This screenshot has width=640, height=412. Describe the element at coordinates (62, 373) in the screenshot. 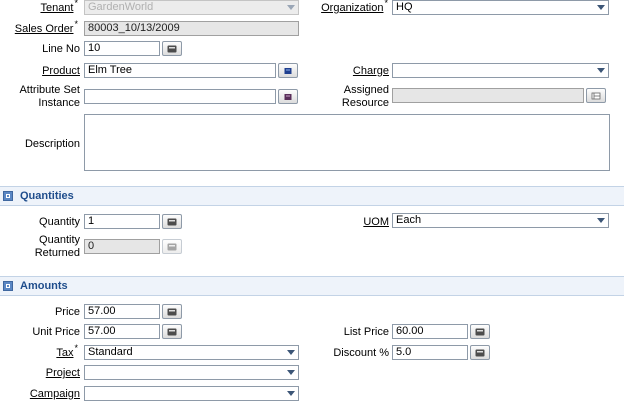

I see `project-label: Project` at that location.